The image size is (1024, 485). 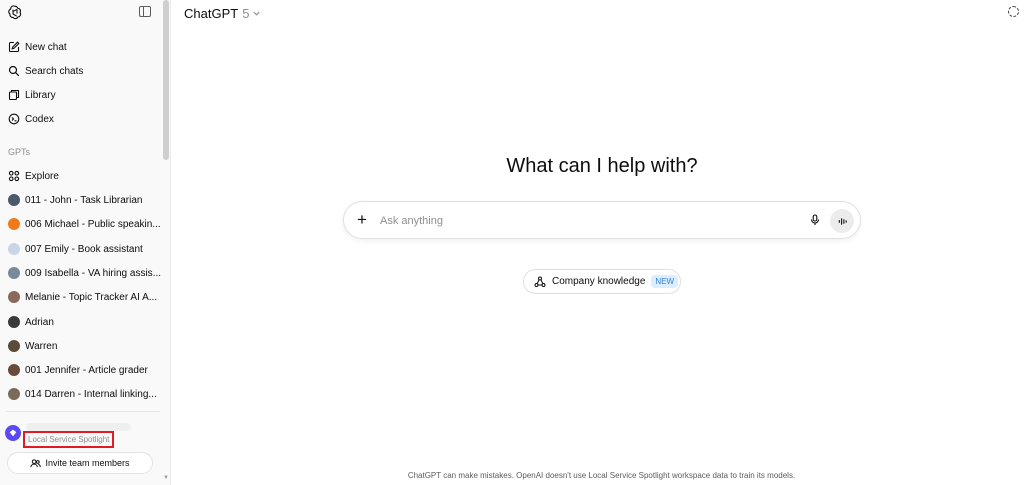 I want to click on company-knowledge-label: Company knowledge, so click(x=599, y=281).